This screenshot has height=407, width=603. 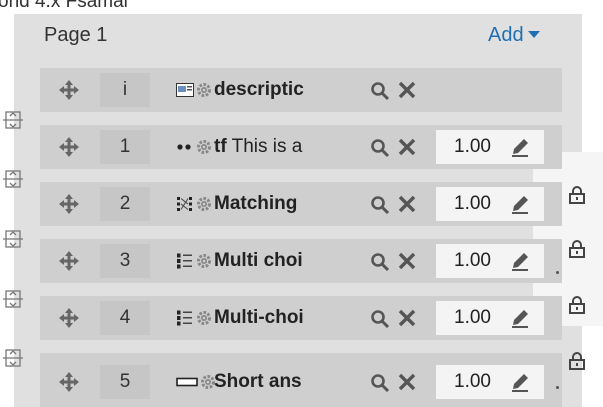 I want to click on question-number: 4, so click(x=125, y=318).